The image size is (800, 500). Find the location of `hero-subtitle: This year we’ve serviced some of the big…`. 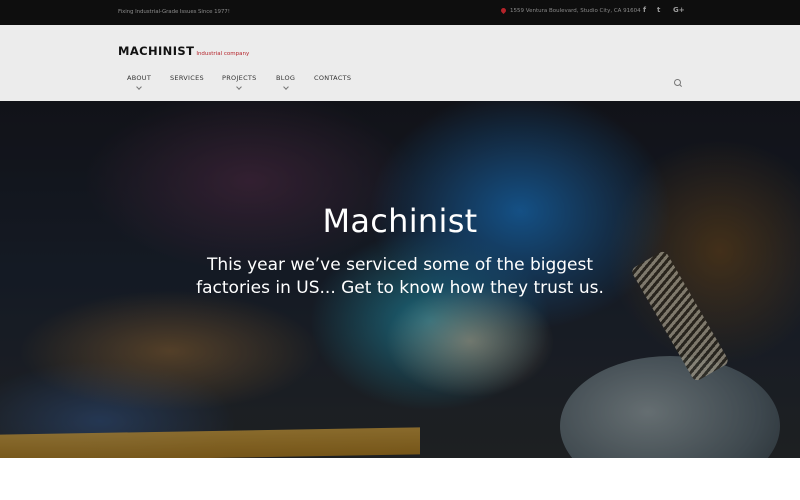

hero-subtitle: This year we’ve serviced some of the big… is located at coordinates (400, 276).